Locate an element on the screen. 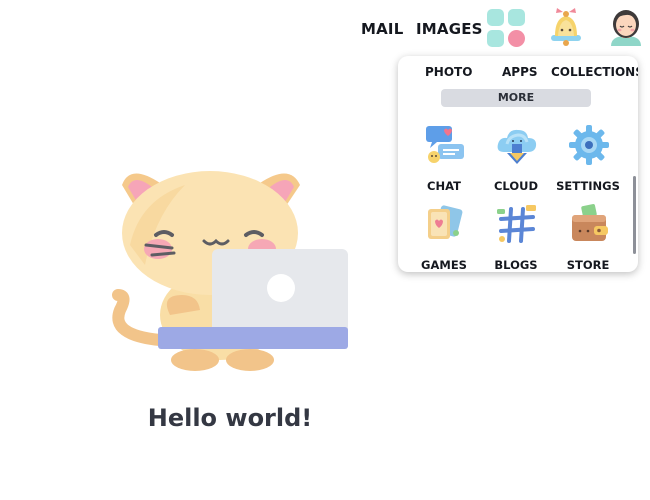  more-button: MORE is located at coordinates (516, 98).